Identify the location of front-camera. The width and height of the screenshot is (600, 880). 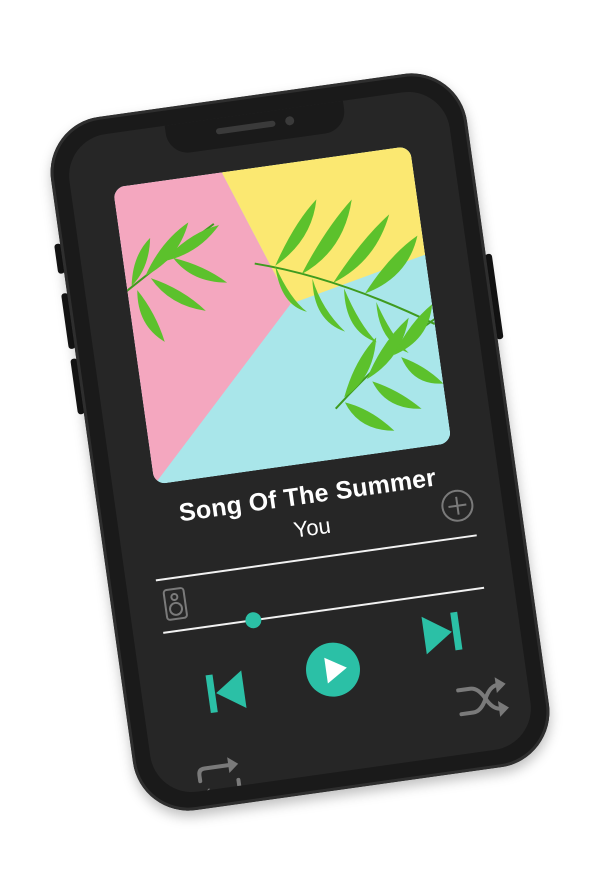
(289, 120).